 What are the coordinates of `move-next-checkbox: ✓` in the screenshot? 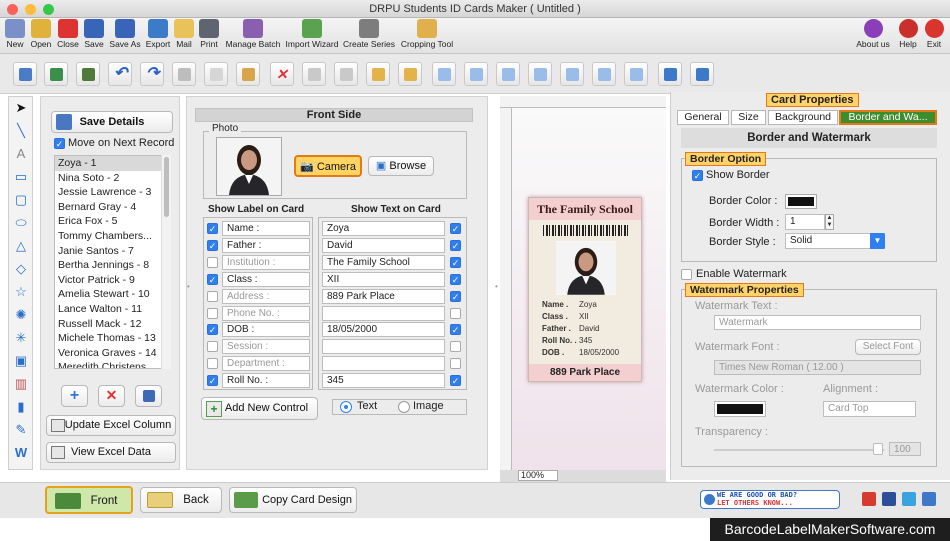 It's located at (59, 143).